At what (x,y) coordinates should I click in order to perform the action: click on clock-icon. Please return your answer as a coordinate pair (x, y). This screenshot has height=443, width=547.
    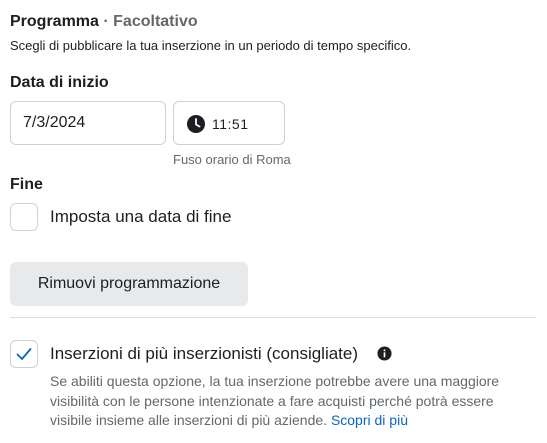
    Looking at the image, I should click on (196, 124).